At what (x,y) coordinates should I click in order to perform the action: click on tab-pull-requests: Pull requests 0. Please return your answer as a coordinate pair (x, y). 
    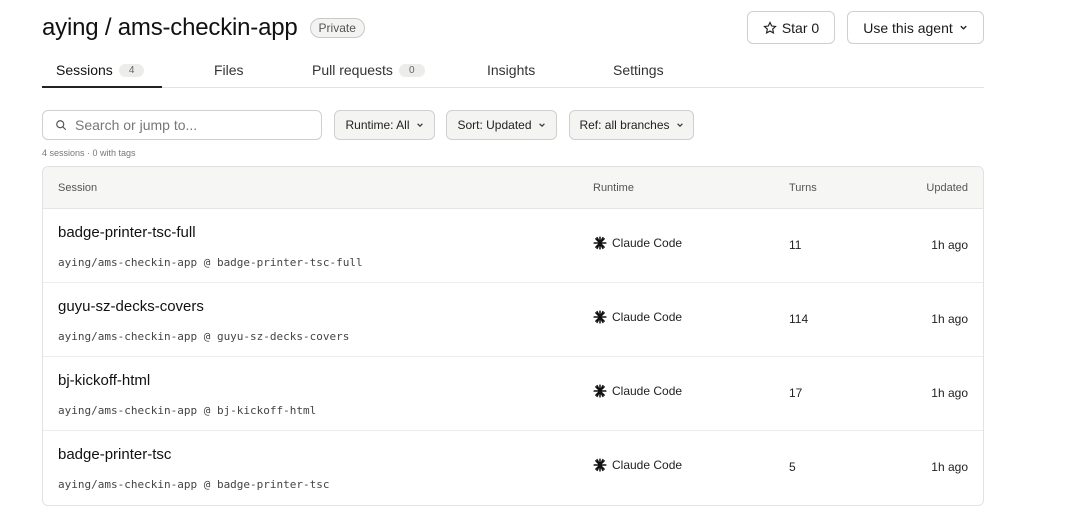
    Looking at the image, I should click on (368, 70).